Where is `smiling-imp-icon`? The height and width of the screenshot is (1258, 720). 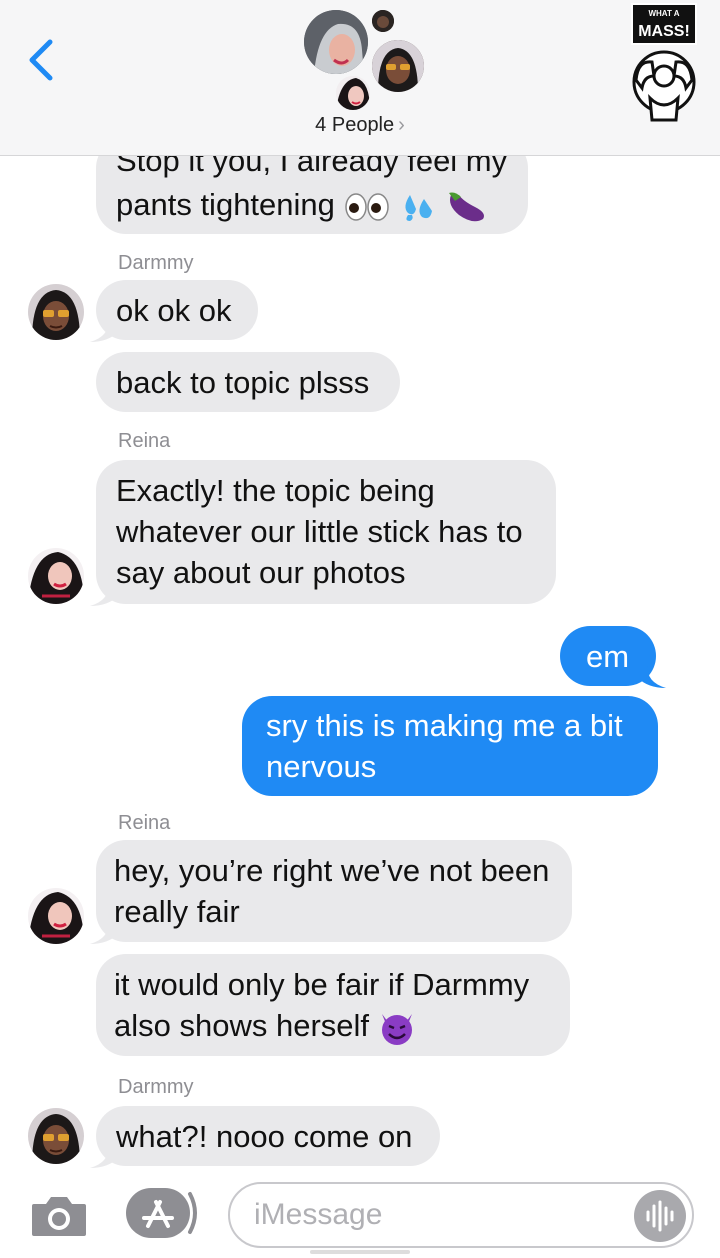 smiling-imp-icon is located at coordinates (396, 1029).